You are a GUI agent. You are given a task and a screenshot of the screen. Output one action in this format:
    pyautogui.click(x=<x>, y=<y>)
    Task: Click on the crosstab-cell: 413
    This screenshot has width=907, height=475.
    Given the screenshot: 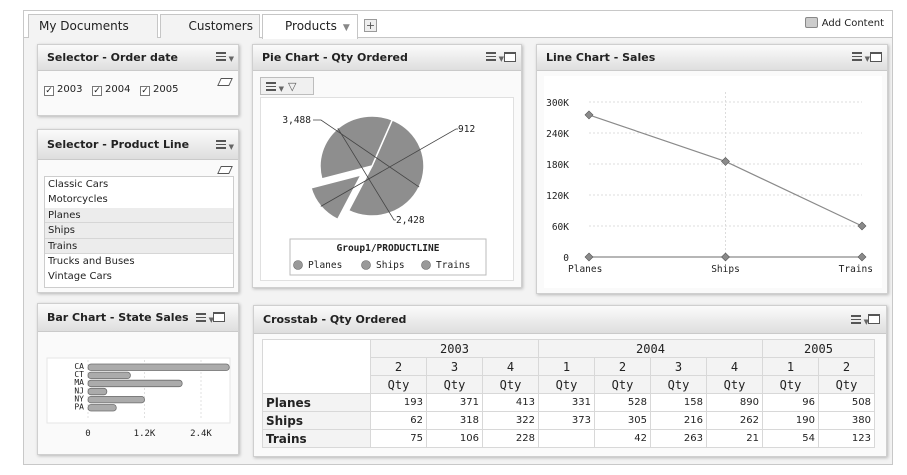 What is the action you would take?
    pyautogui.click(x=510, y=402)
    